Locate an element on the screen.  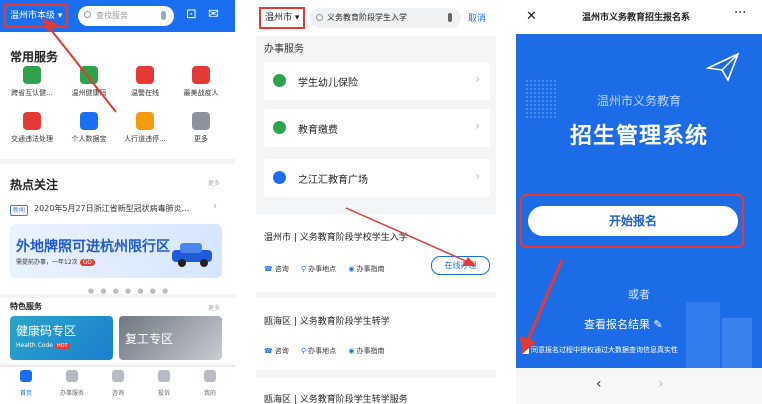
tab-mine: 我的 is located at coordinates (210, 383).